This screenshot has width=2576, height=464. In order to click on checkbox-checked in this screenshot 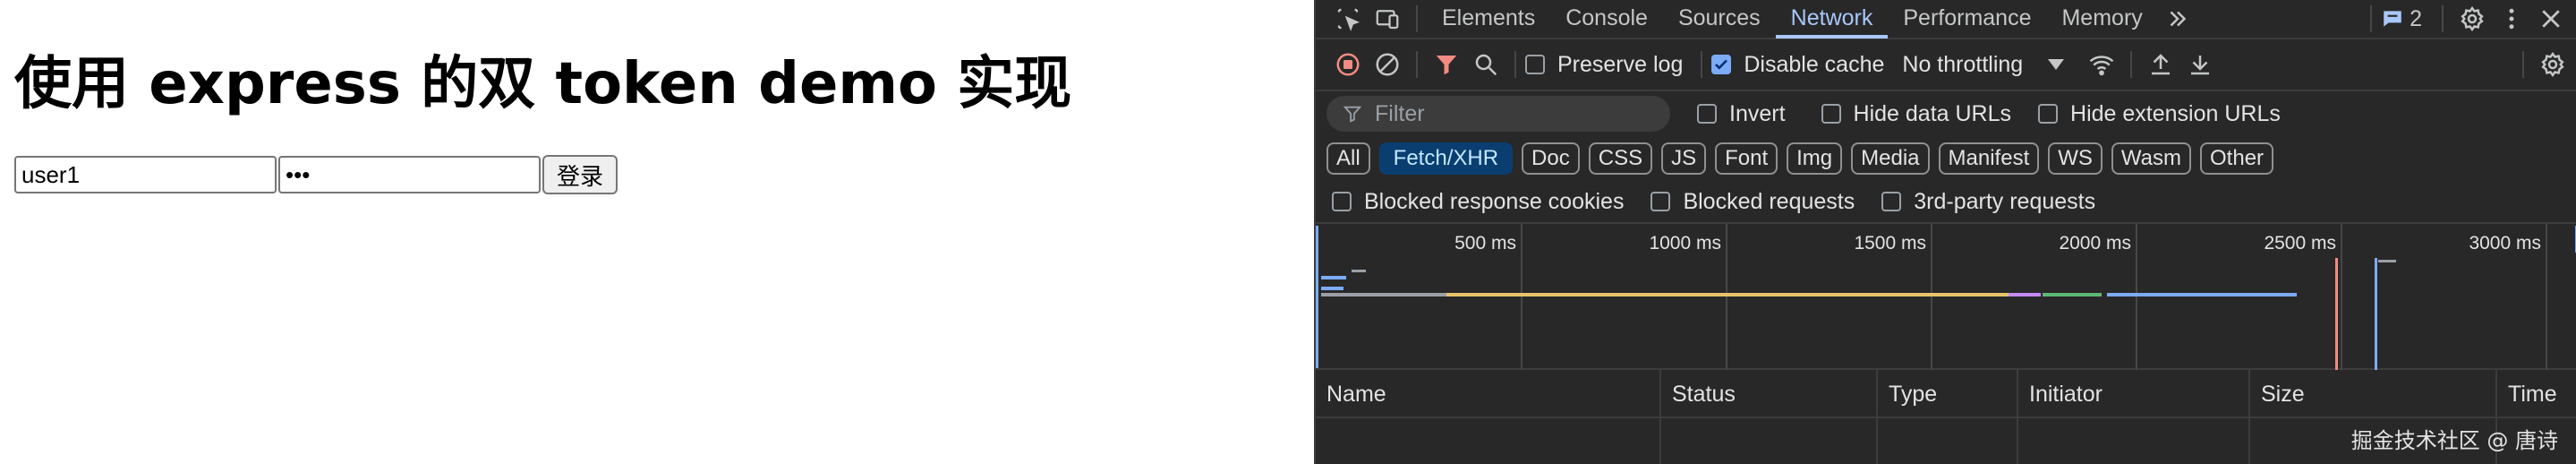, I will do `click(1721, 64)`.